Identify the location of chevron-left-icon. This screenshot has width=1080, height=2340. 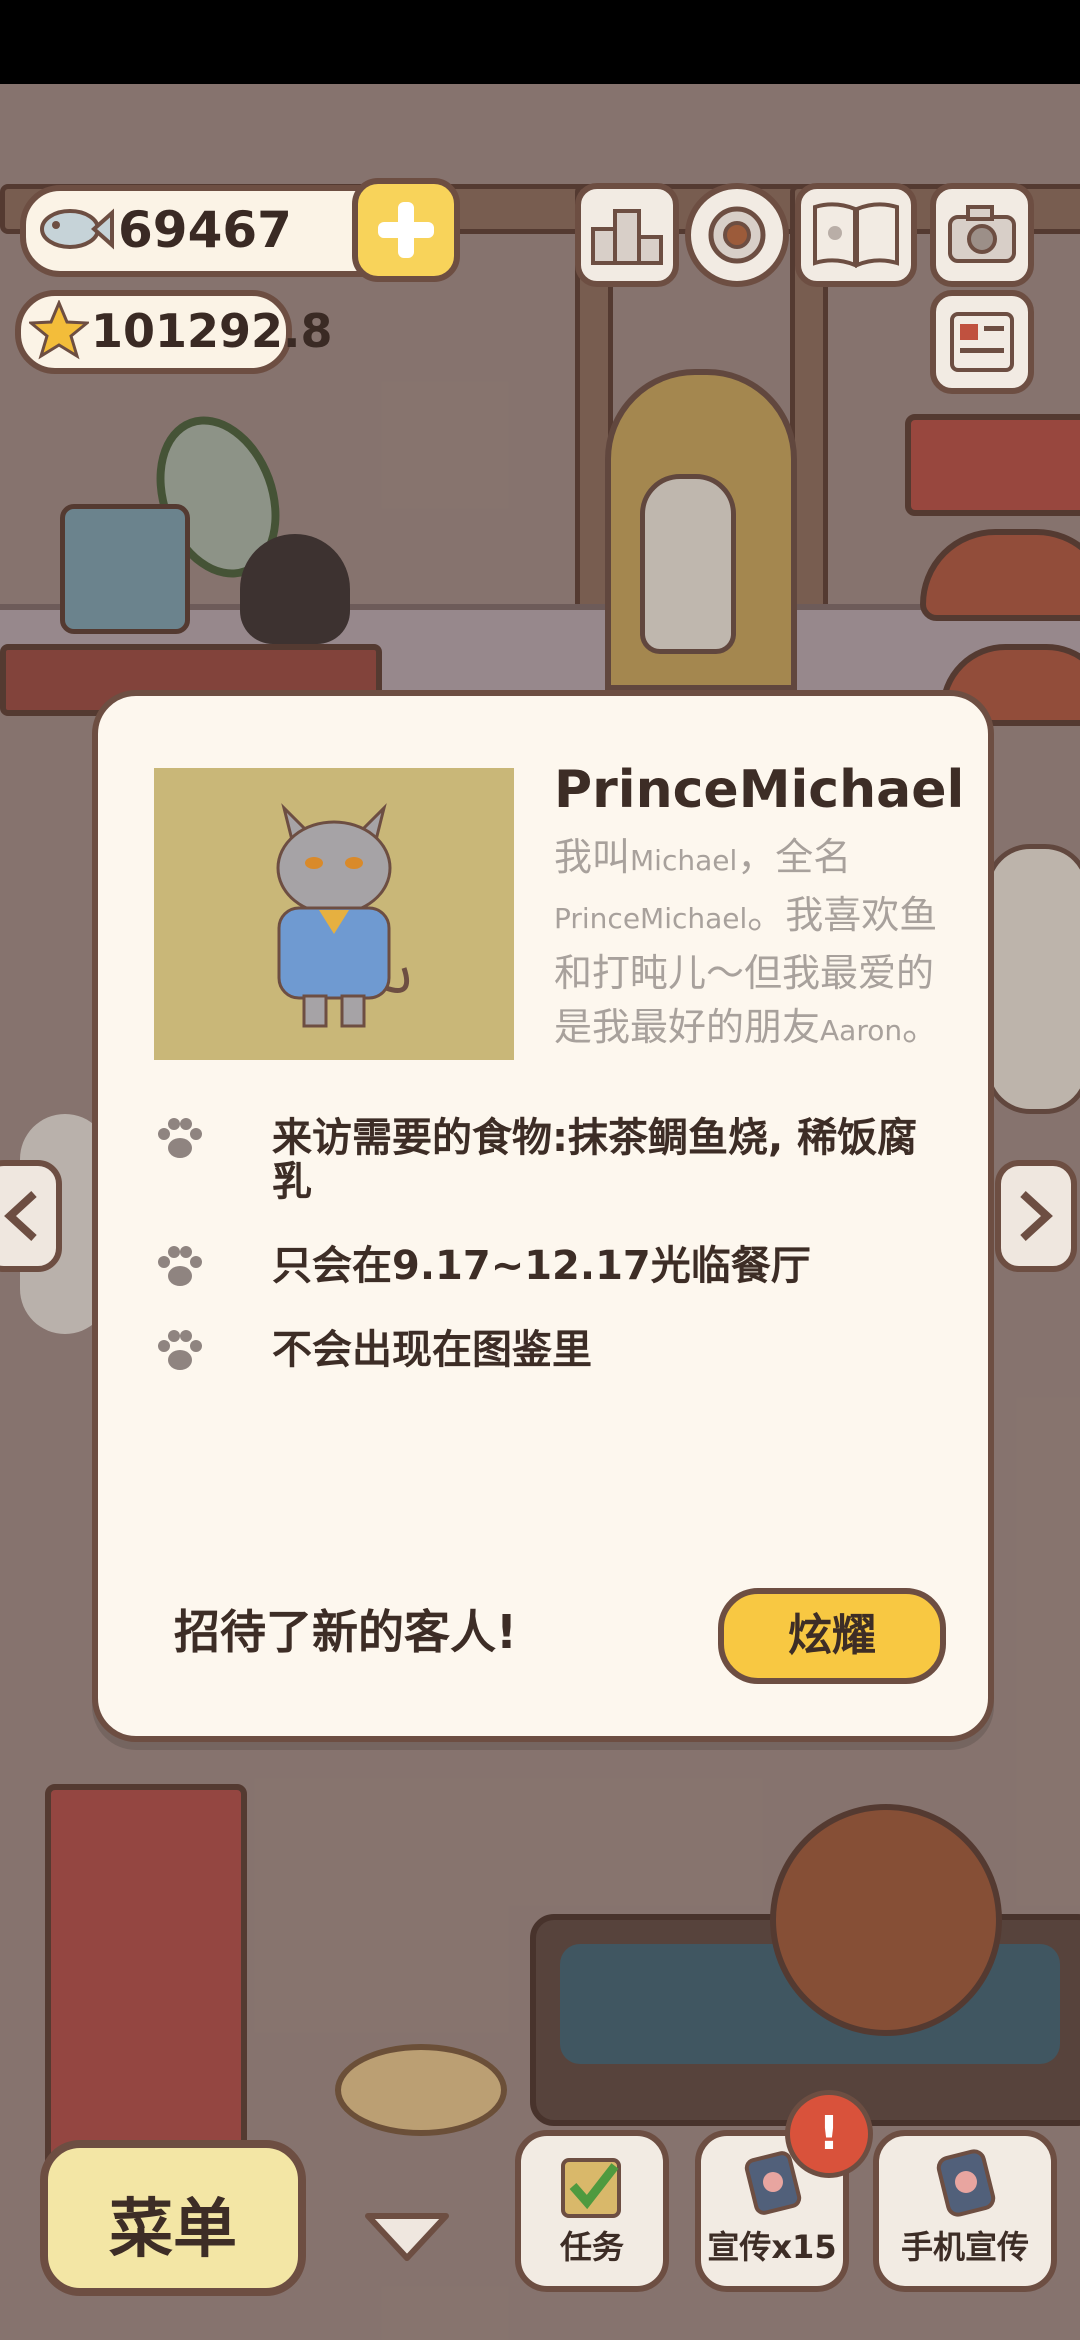
(20, 1216).